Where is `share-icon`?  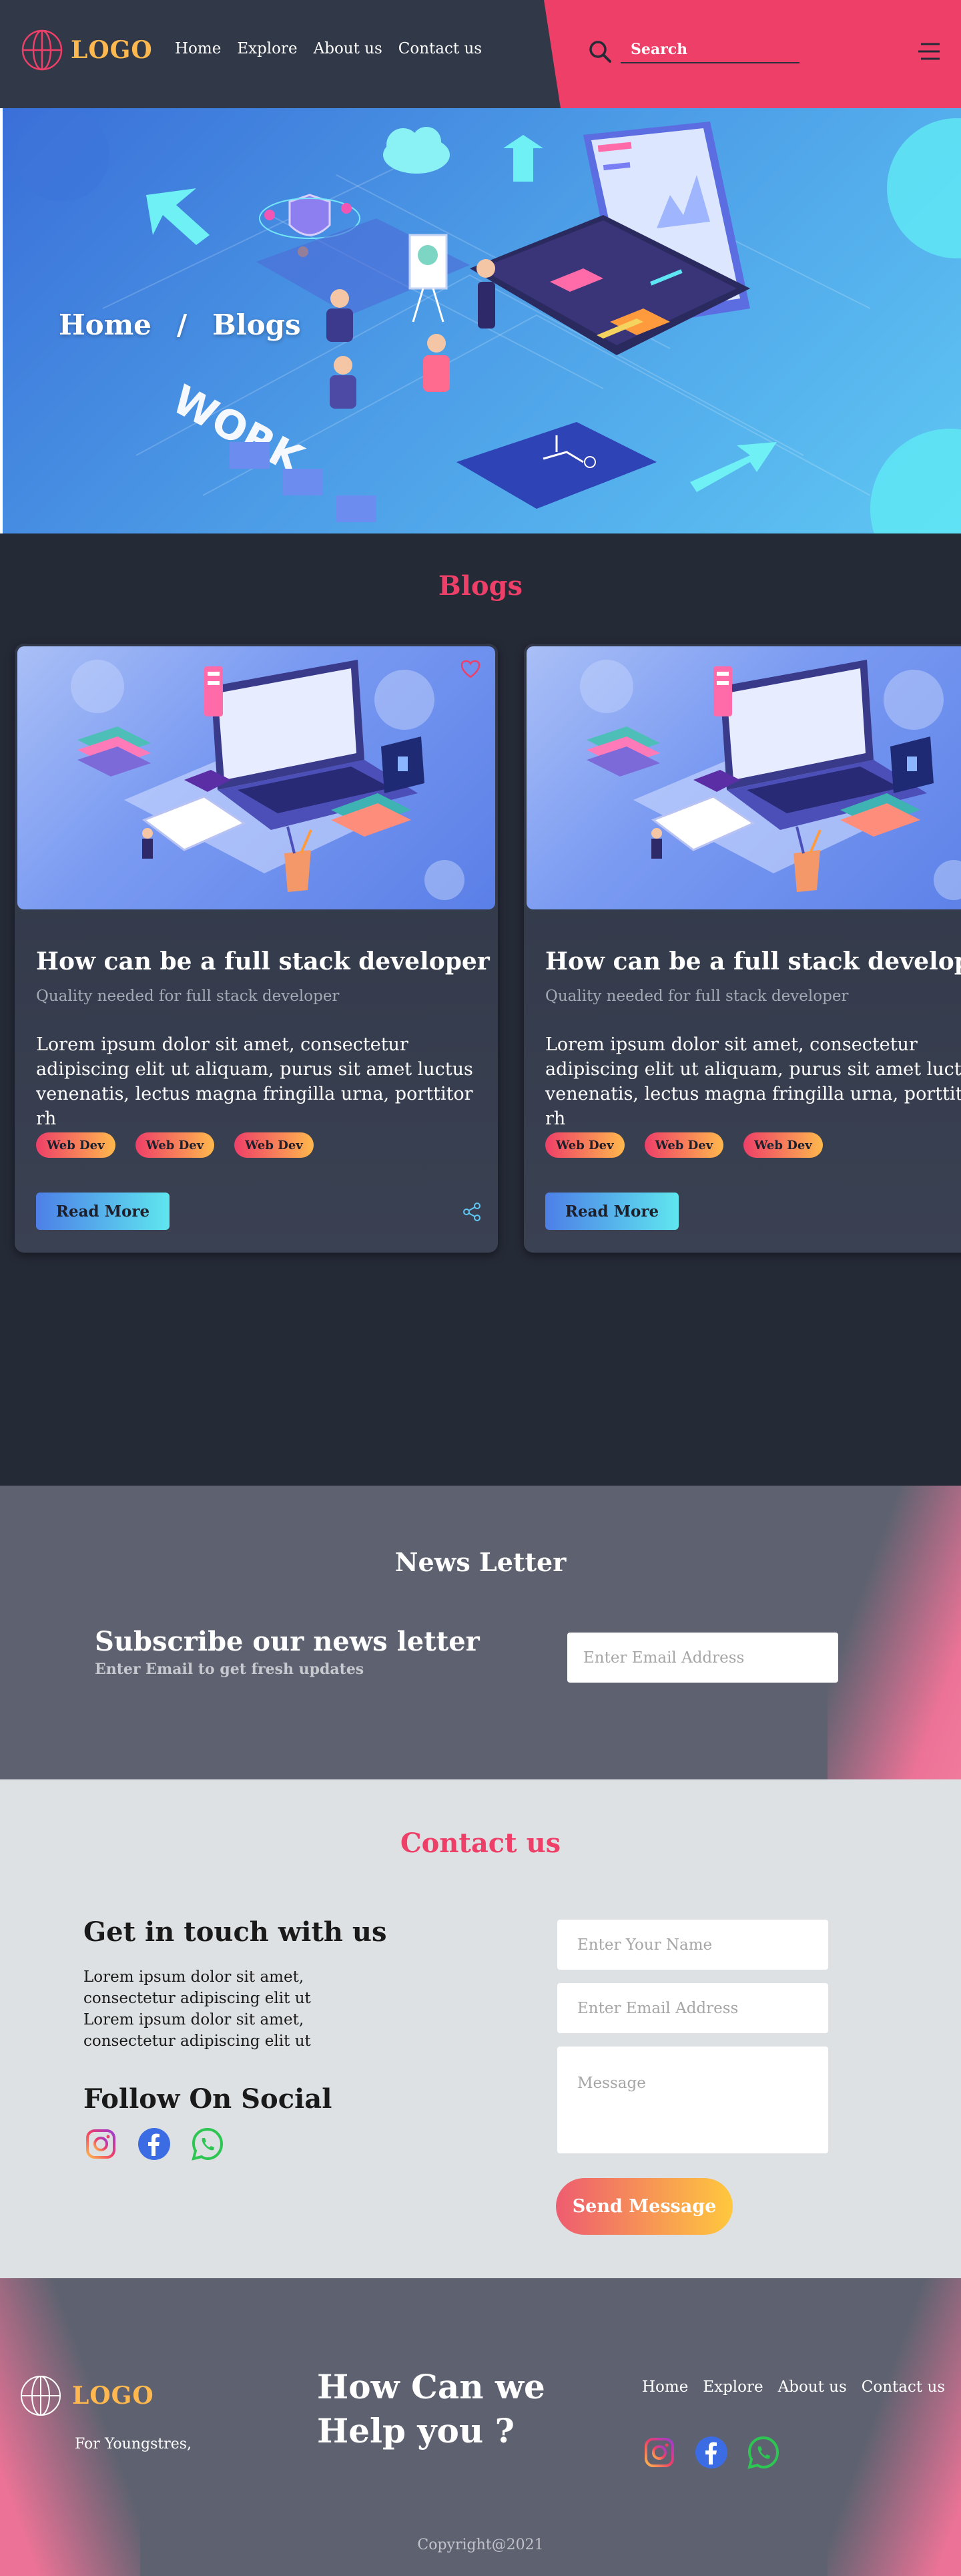 share-icon is located at coordinates (472, 1212).